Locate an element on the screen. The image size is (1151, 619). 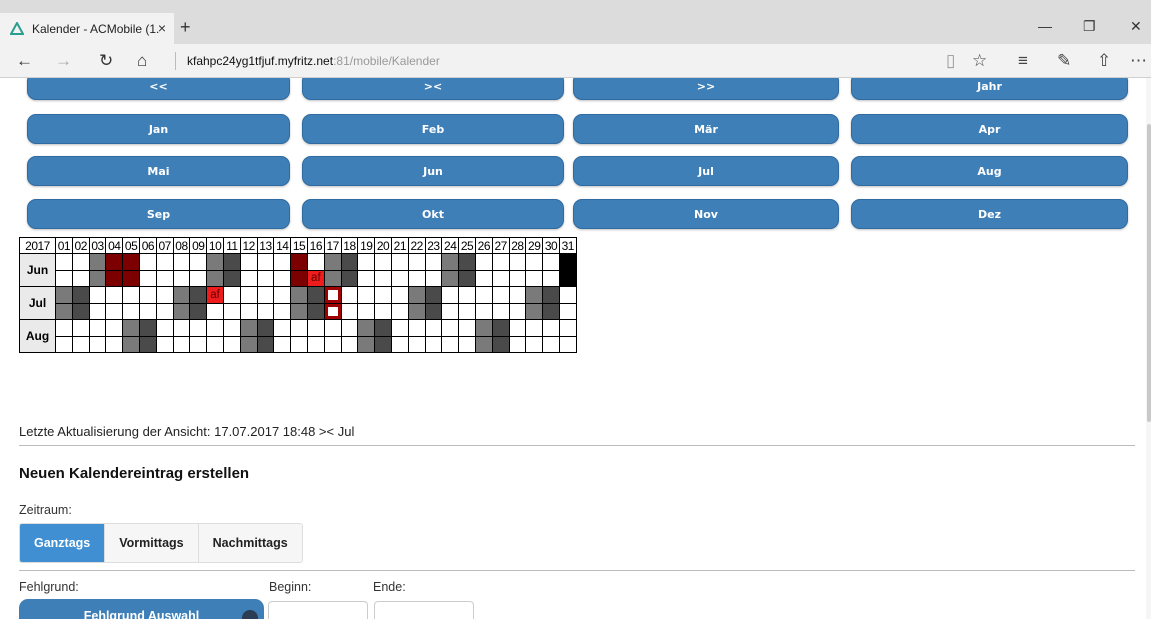
share-icon: ⇧ is located at coordinates (1104, 61).